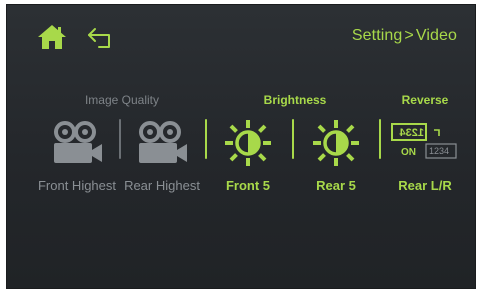 The width and height of the screenshot is (481, 291). I want to click on mirrored-preview-text: 1234, so click(411, 133).